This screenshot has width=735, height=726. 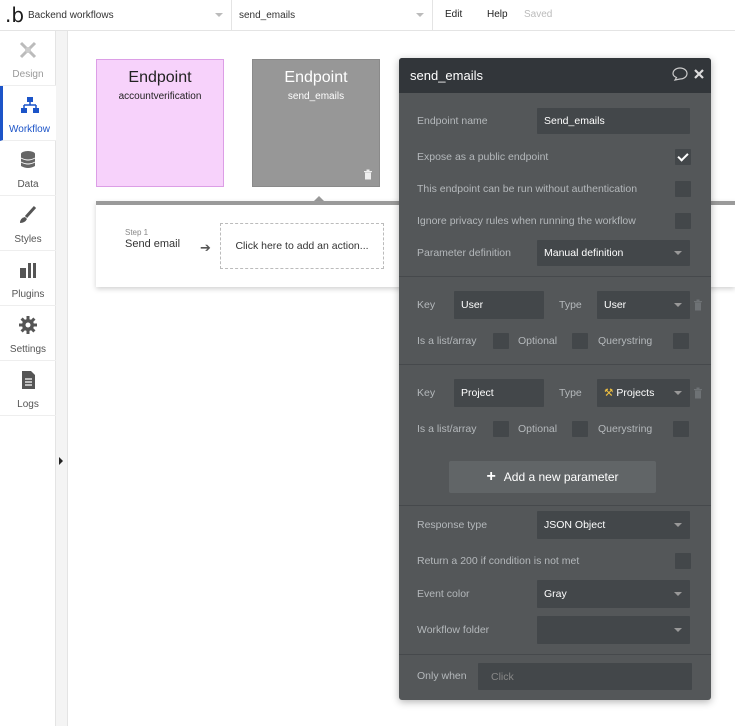 I want to click on sidebar-item-plugins: Plugins, so click(x=28, y=278).